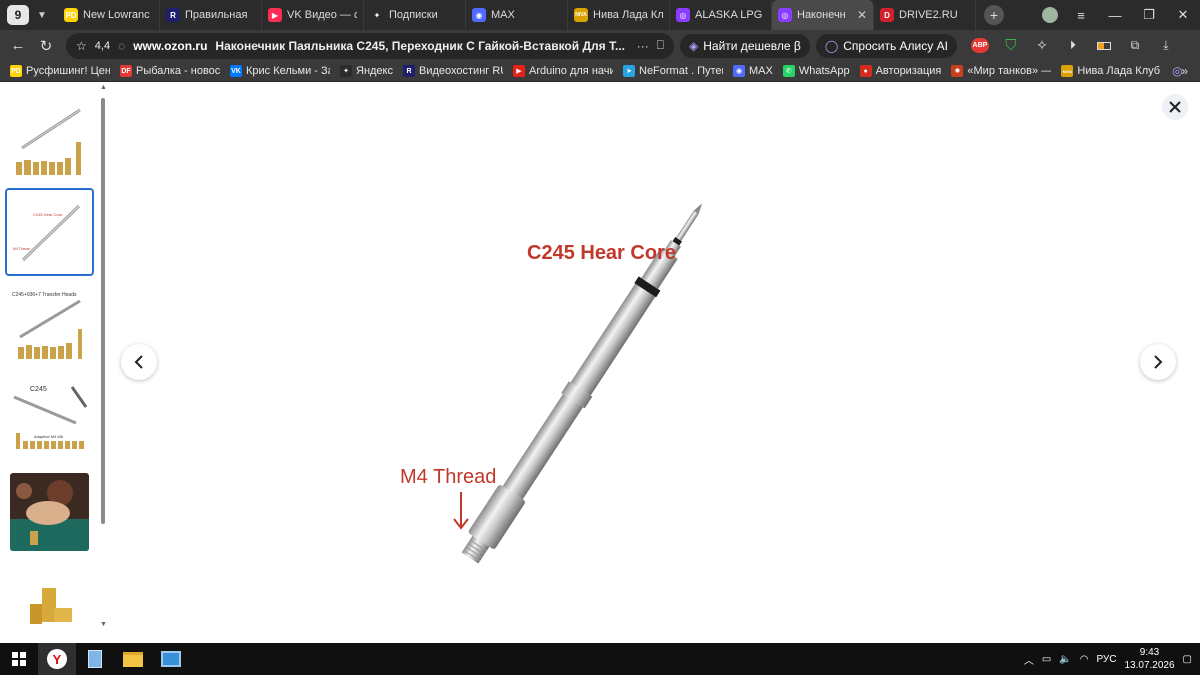  Describe the element at coordinates (374, 71) in the screenshot. I see `bookmark-label: Яндекс` at that location.